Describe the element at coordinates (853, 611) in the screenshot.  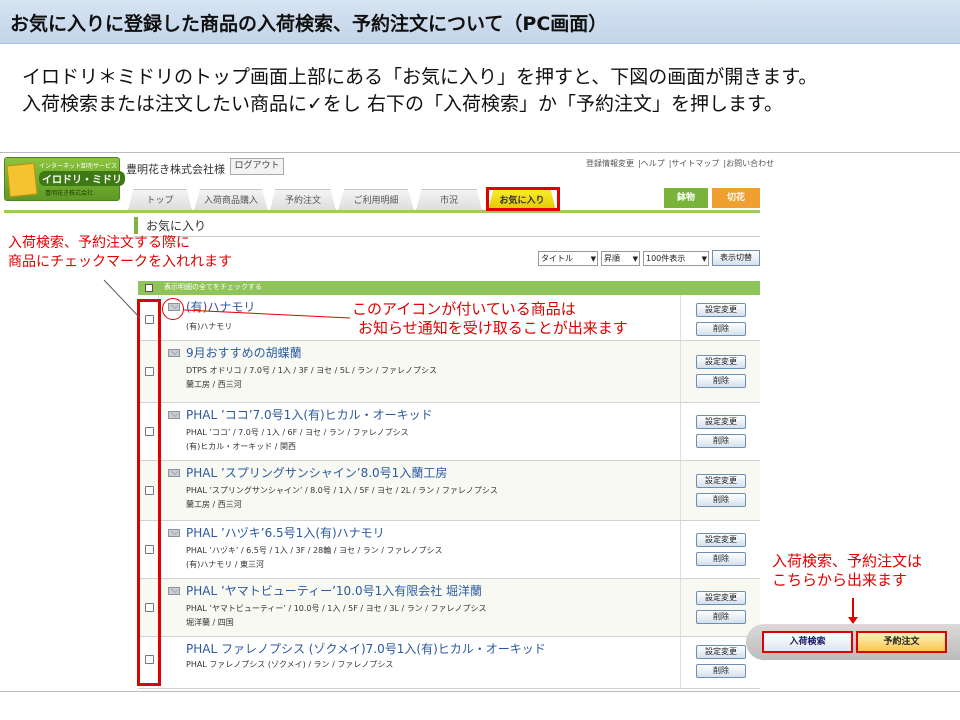
I see `arrow-down-icon` at that location.